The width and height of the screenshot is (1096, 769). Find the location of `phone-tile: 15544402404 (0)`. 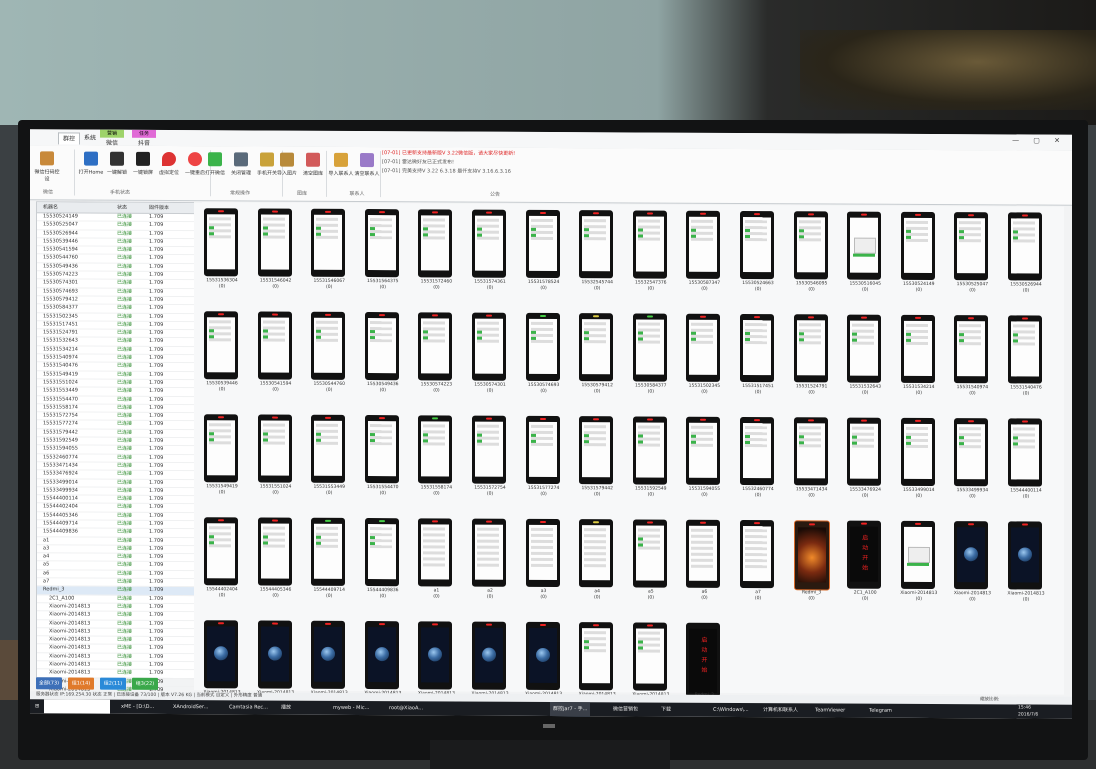

phone-tile: 15544402404 (0) is located at coordinates (220, 565).